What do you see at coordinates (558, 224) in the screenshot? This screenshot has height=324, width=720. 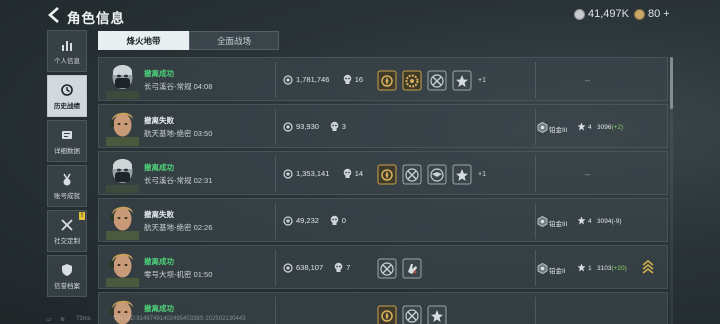 I see `rank-tier: 铂金III` at bounding box center [558, 224].